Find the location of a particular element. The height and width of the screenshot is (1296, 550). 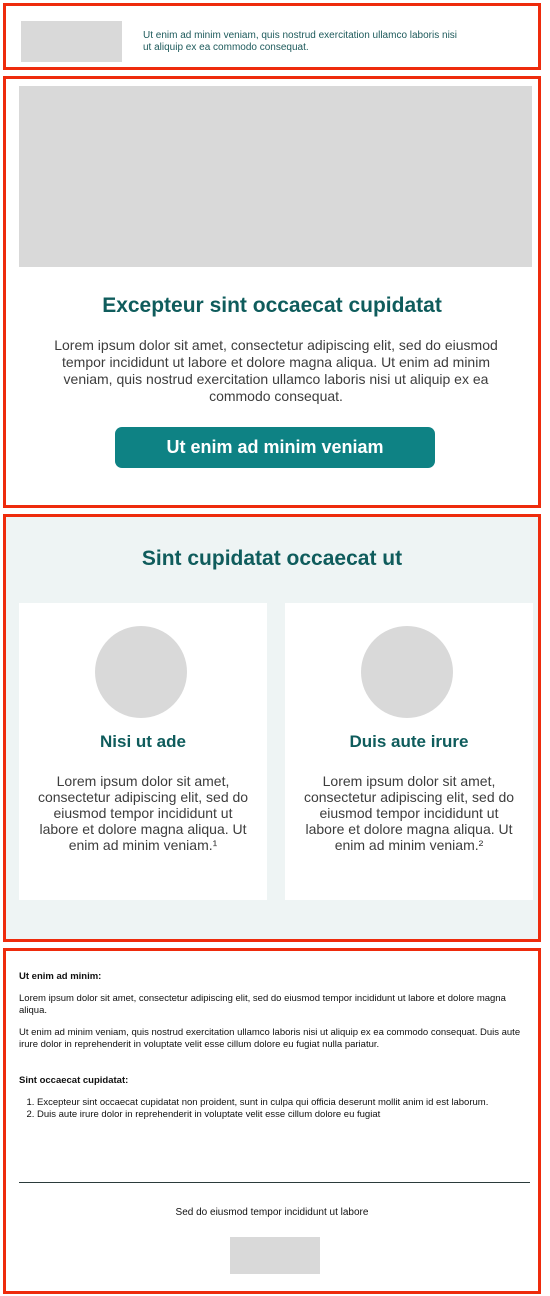

hero-title: Excepteur sint occaecat cupidatat is located at coordinates (272, 305).